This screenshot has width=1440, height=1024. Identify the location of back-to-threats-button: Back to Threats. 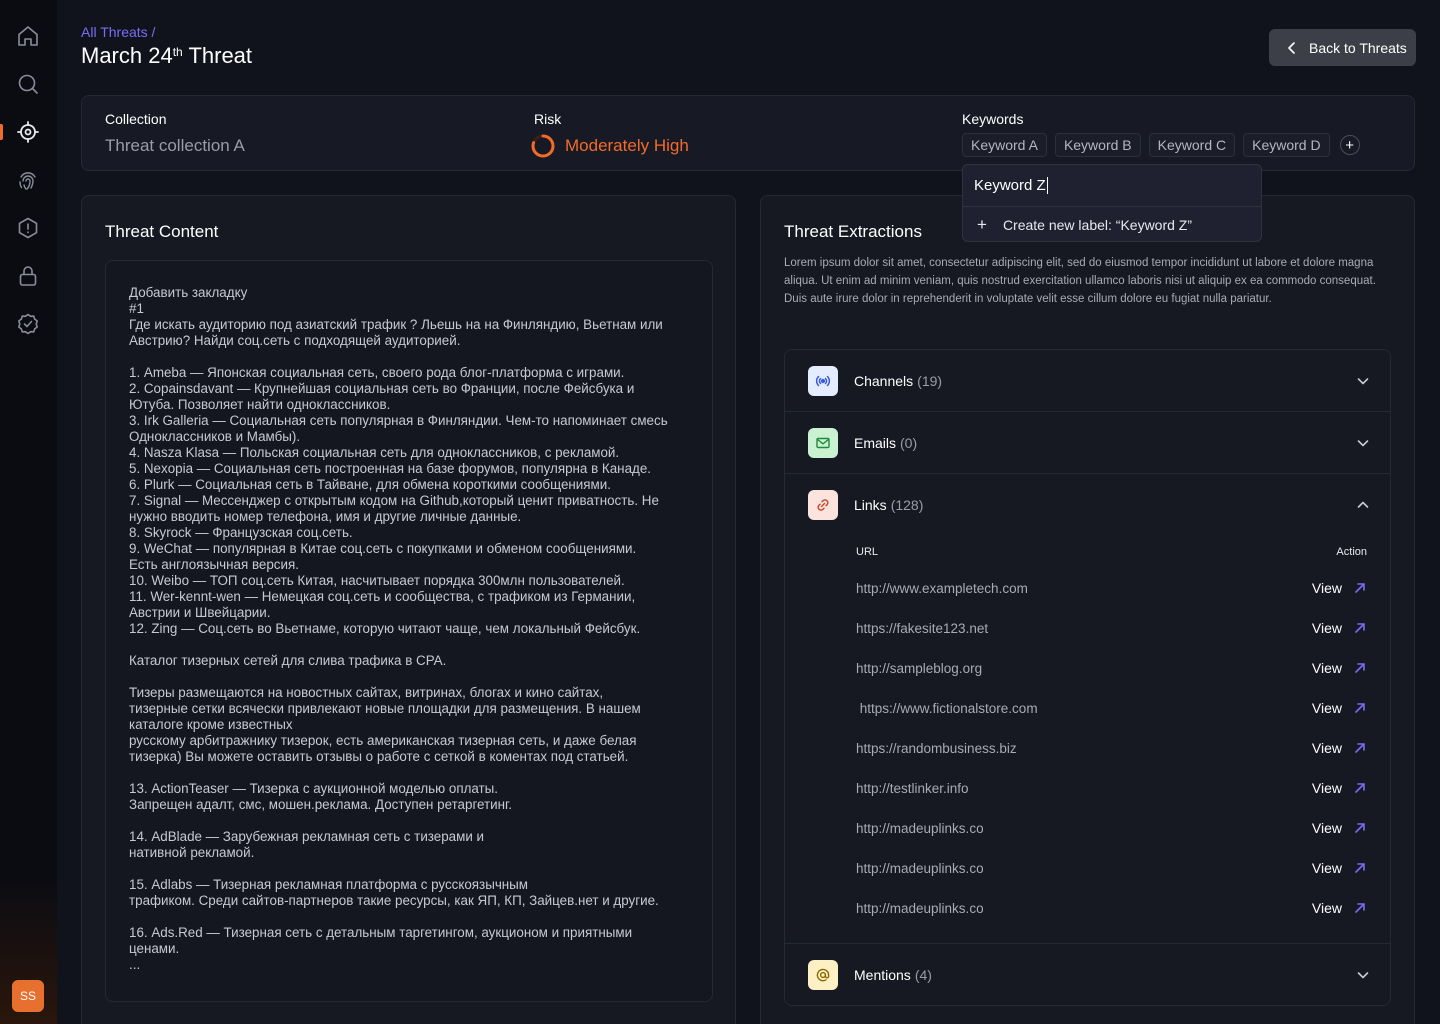
(1342, 47).